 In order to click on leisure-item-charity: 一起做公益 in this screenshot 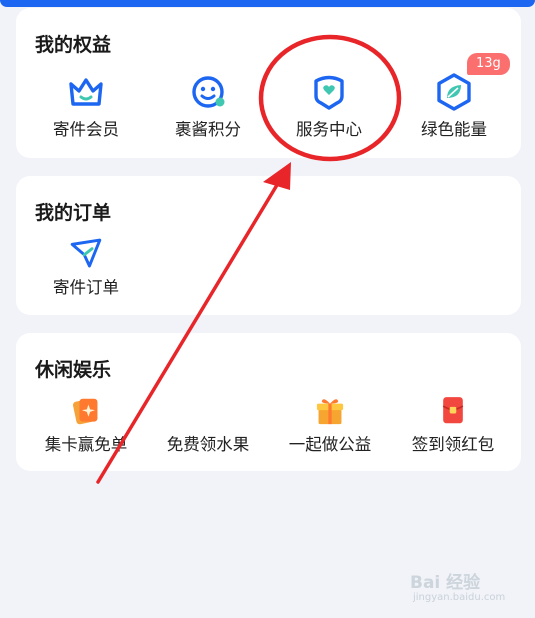, I will do `click(330, 424)`.